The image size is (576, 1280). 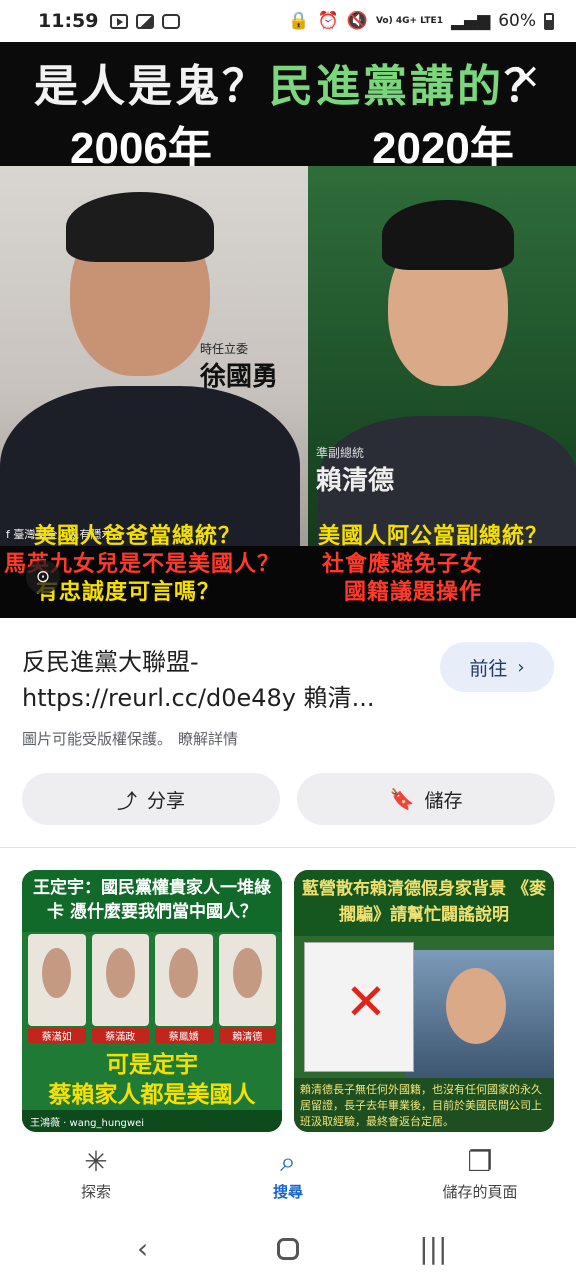 I want to click on hero-headline: 是人是鬼？民進黨講的？, so click(x=292, y=82).